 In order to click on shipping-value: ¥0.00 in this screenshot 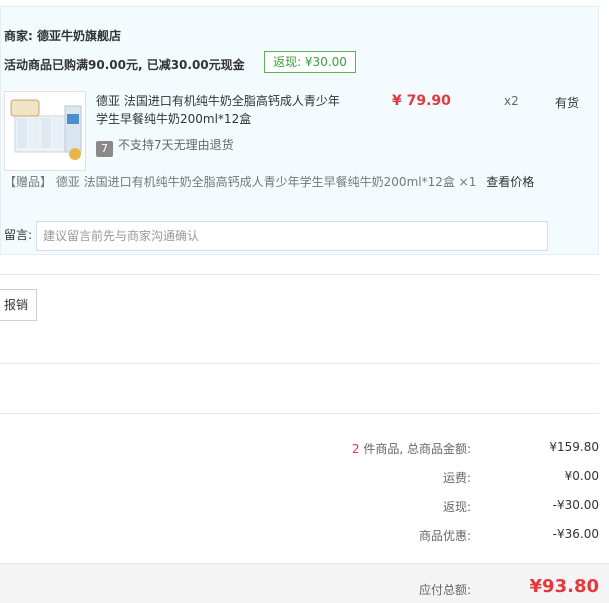, I will do `click(581, 476)`.